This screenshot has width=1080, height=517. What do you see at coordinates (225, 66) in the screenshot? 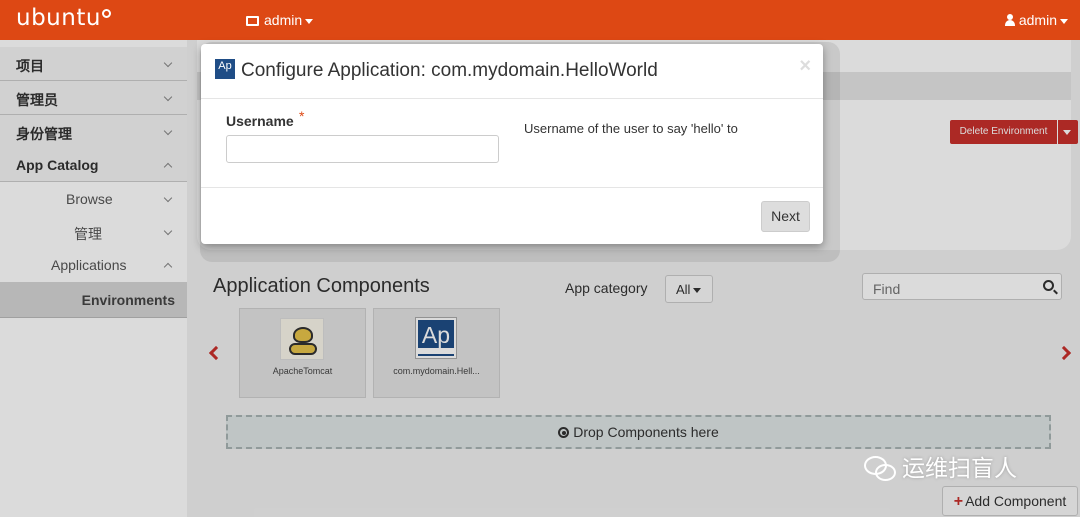
I see `modal-logo-text: Ap` at bounding box center [225, 66].